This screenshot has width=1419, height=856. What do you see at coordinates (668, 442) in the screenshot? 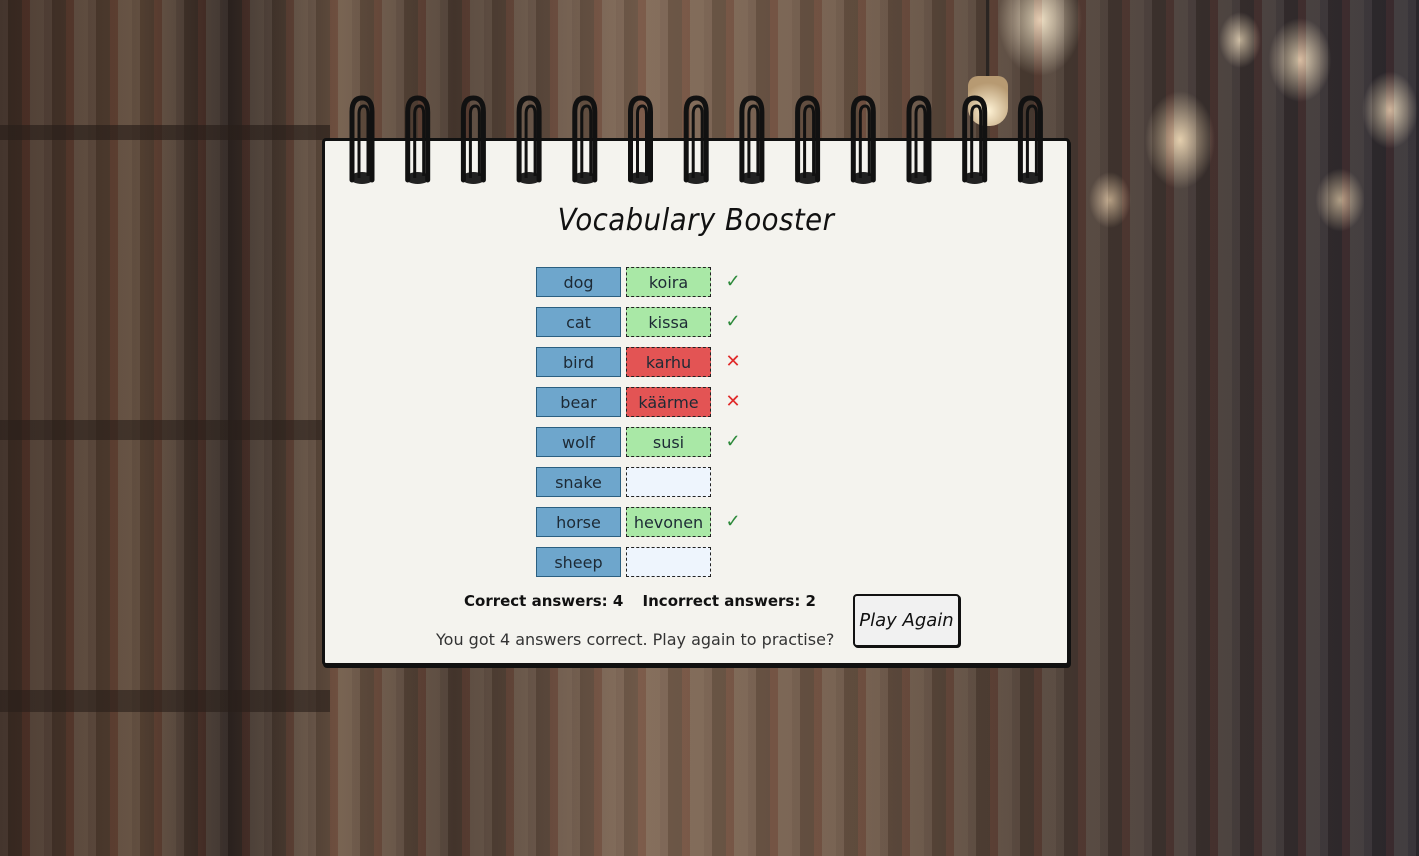
I see `answer-dropzone: susi` at bounding box center [668, 442].